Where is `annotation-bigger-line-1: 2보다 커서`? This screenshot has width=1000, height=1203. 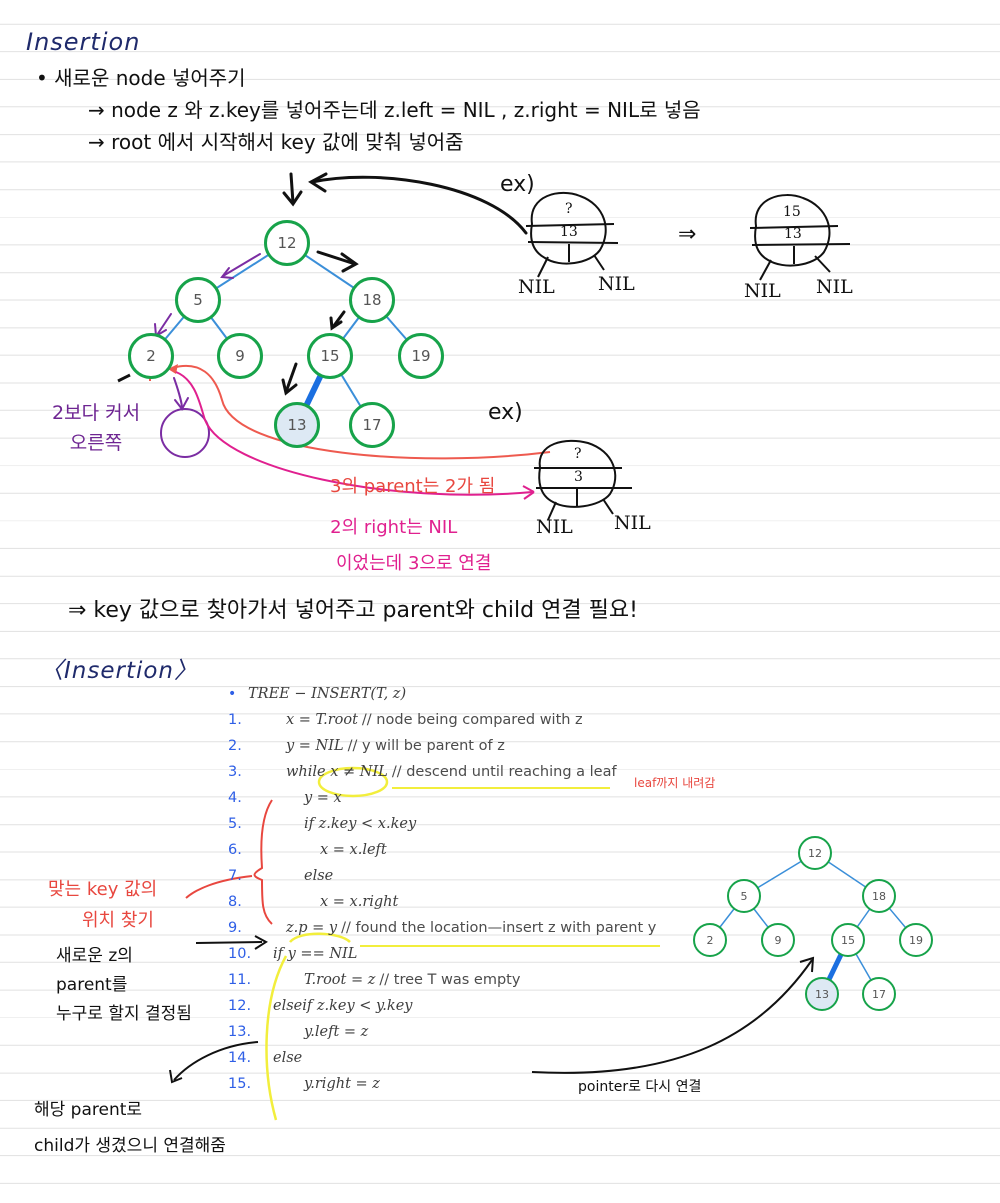
annotation-bigger-line-1: 2보다 커서 is located at coordinates (96, 413).